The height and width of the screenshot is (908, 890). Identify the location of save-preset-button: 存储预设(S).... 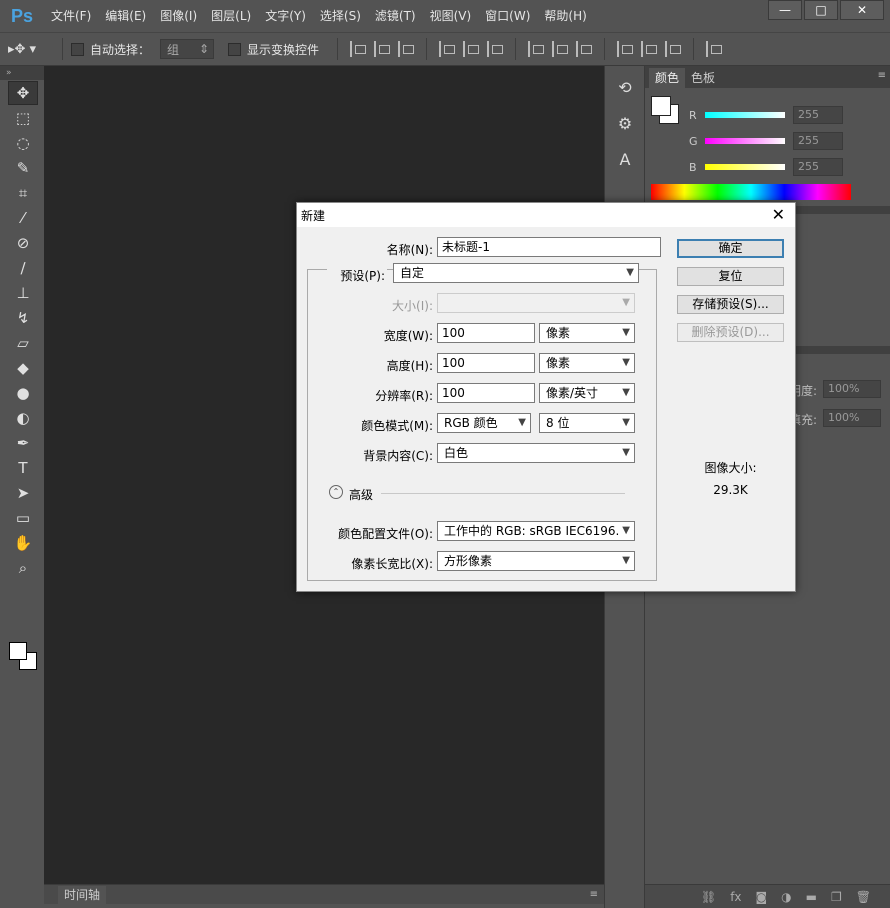
(730, 304).